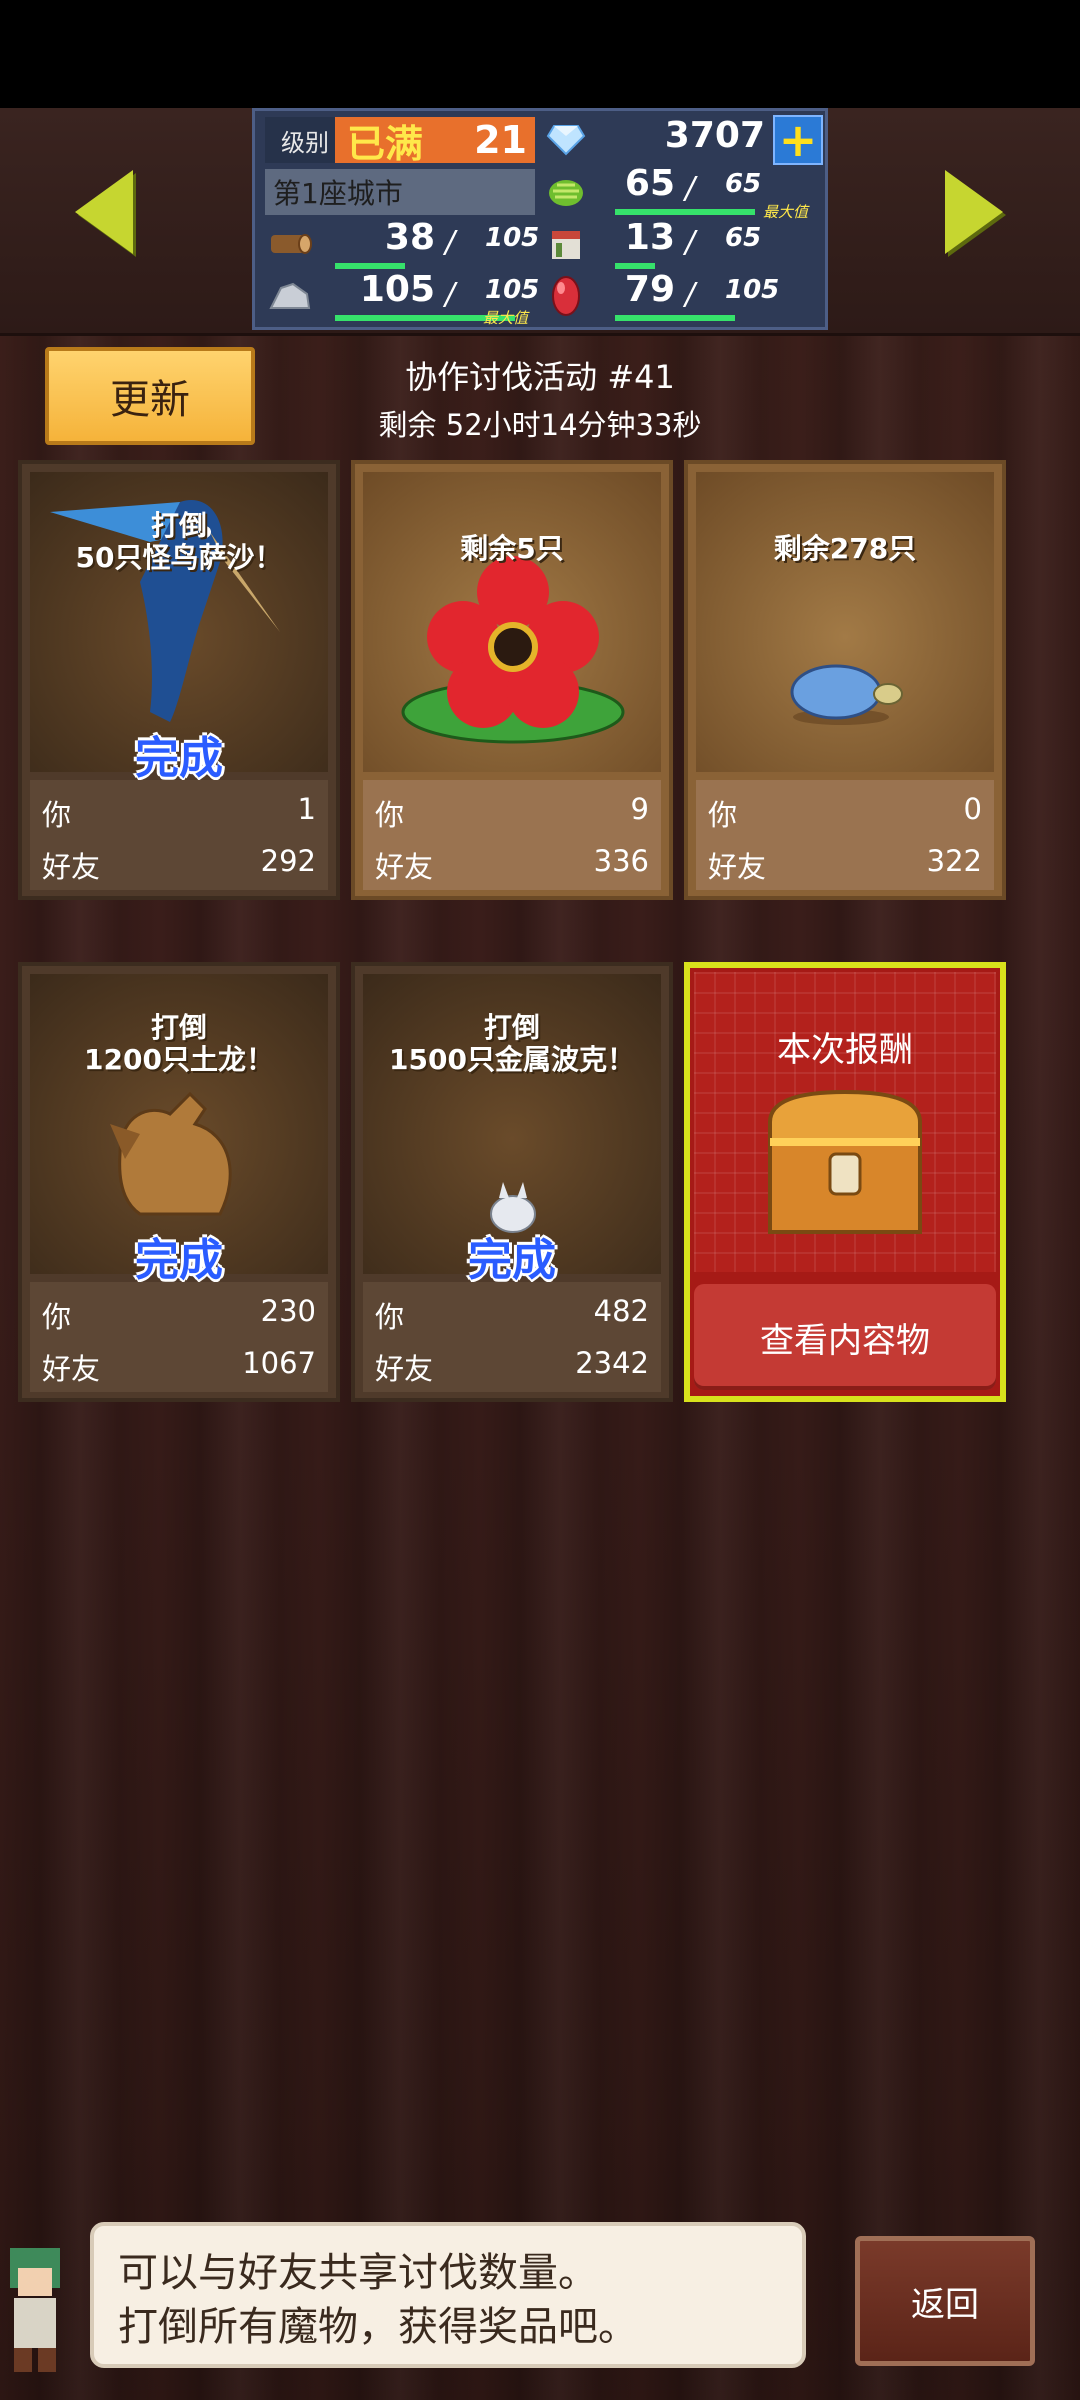 Image resolution: width=1080 pixels, height=2400 pixels. I want to click on card-caption: 打倒 1500只金属波克！, so click(512, 1043).